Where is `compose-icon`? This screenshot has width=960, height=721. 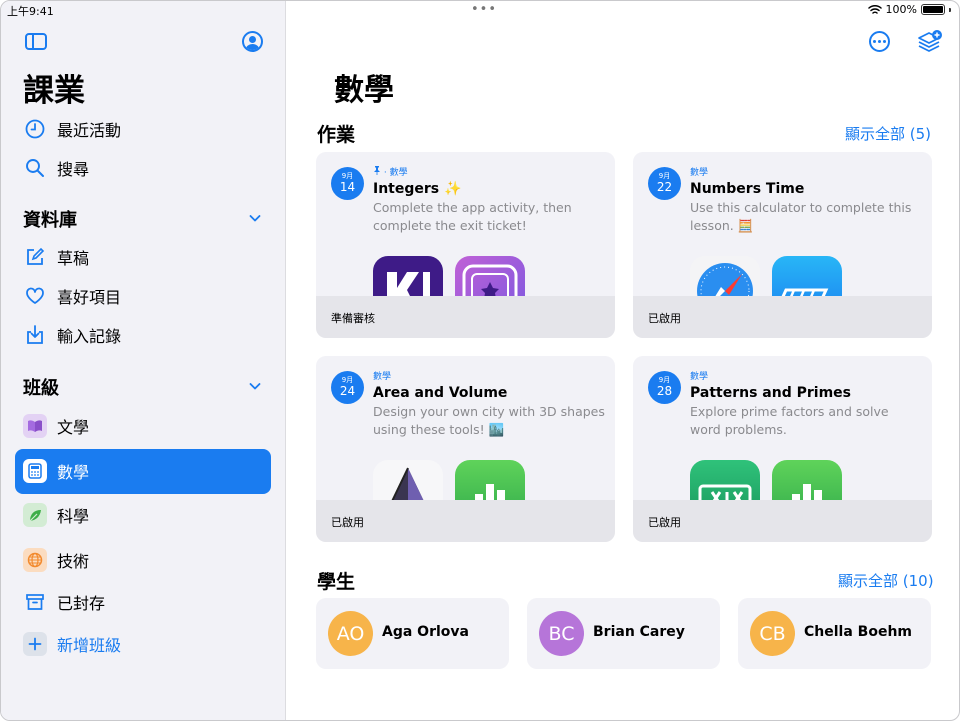 compose-icon is located at coordinates (35, 257).